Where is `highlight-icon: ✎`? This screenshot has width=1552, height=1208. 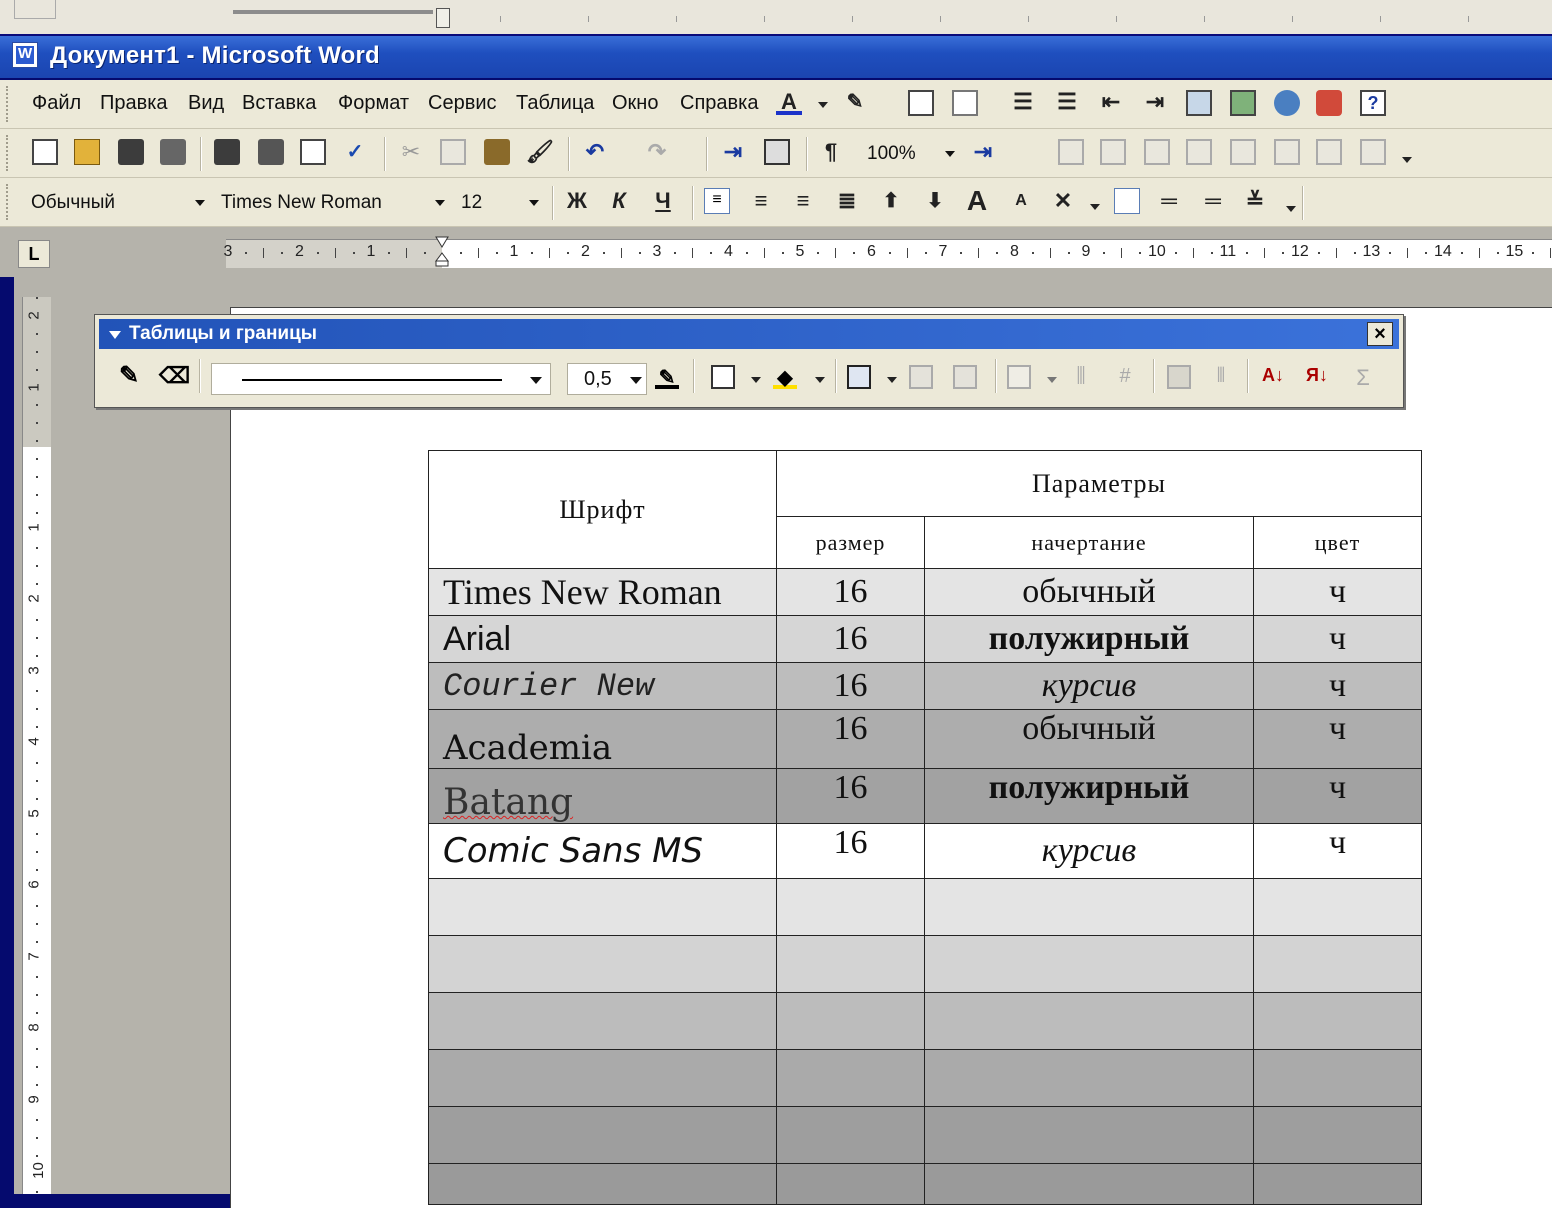 highlight-icon: ✎ is located at coordinates (855, 102).